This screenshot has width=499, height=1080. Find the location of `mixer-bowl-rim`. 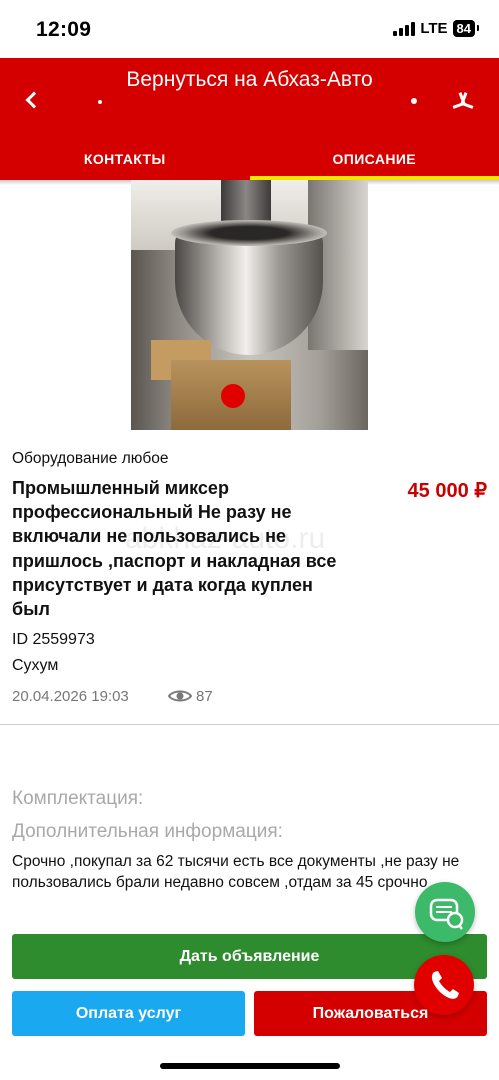

mixer-bowl-rim is located at coordinates (249, 233).